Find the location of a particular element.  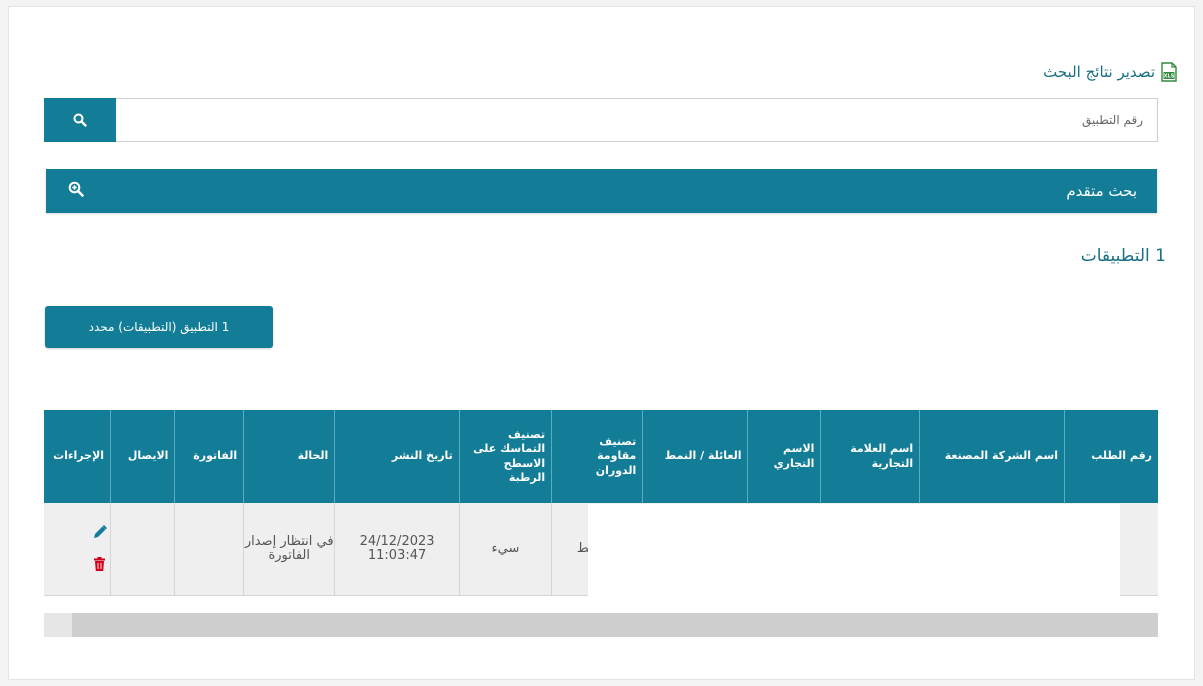

col-family-pattern: العائلة / النمط is located at coordinates (695, 456).